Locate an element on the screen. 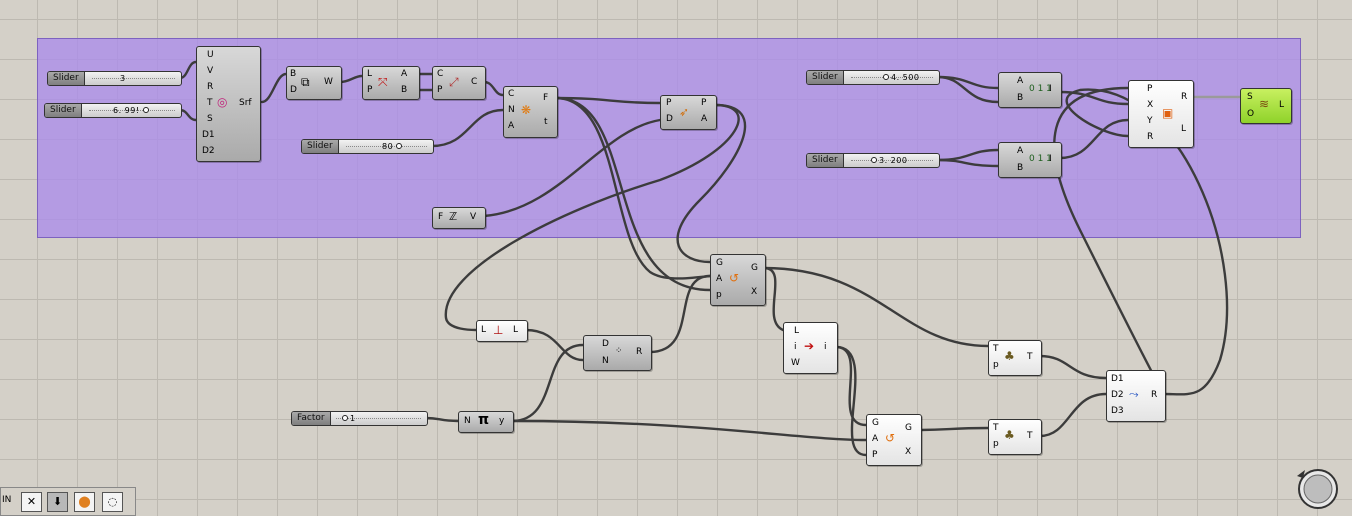 The image size is (1352, 516). tree-component-1: T p ♣ T is located at coordinates (1015, 358).